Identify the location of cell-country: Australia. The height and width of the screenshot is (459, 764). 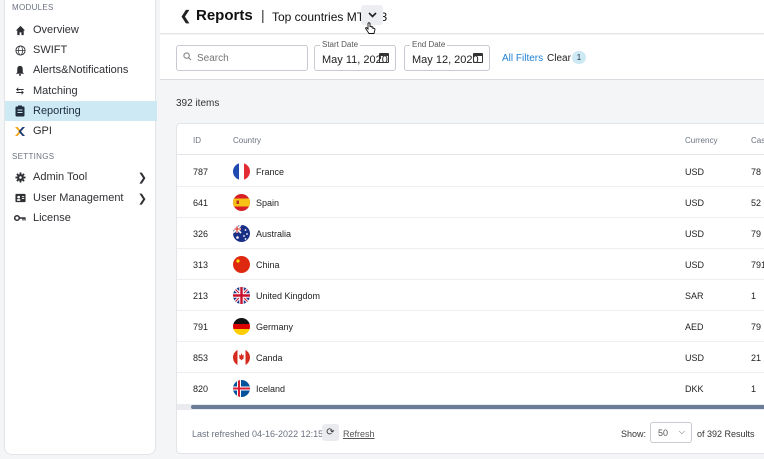
(274, 234).